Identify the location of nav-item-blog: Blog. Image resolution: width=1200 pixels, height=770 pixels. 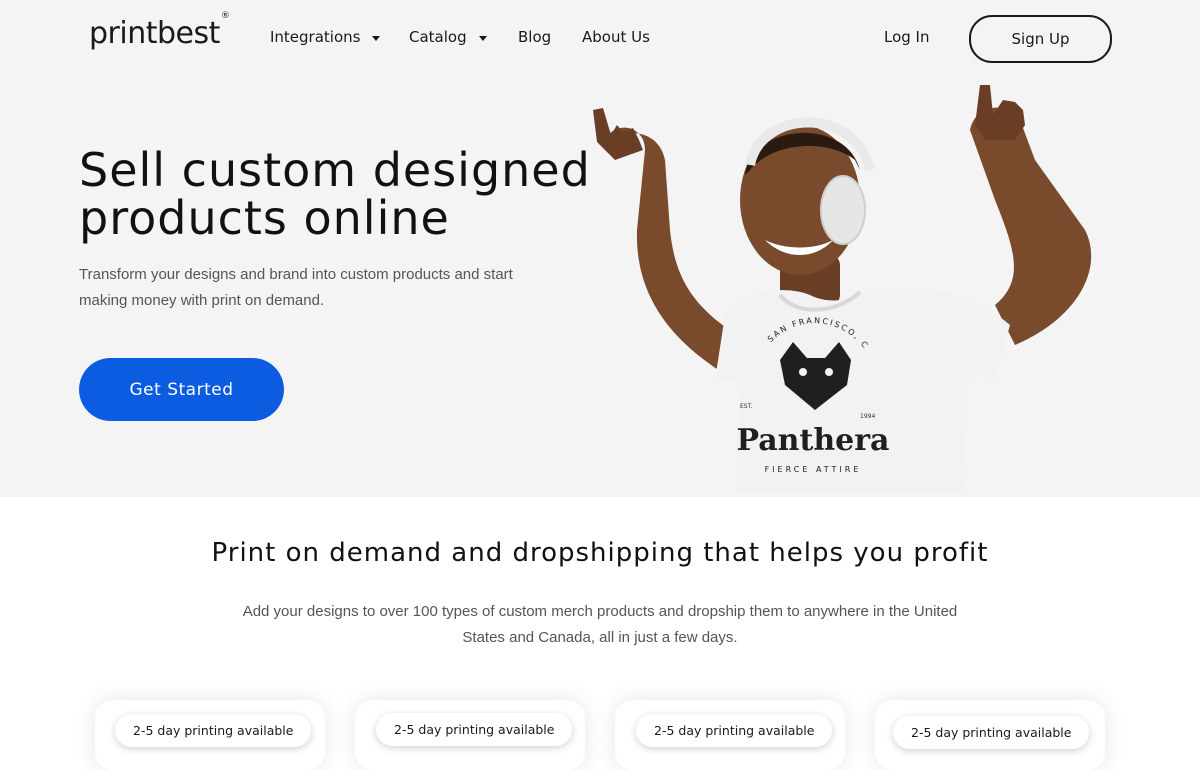
(534, 37).